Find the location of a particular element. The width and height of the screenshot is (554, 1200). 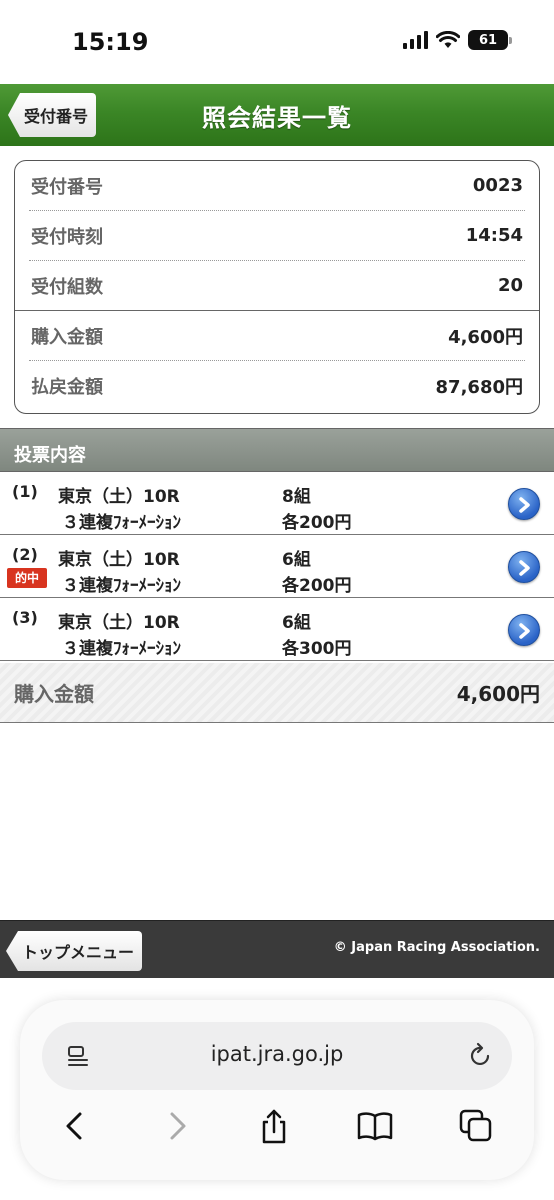

bet-row: (2) 的中 東京（土）10R ３連複ﾌｫｰﾒｰｼｮﾝ 6組 各200円 is located at coordinates (277, 566).